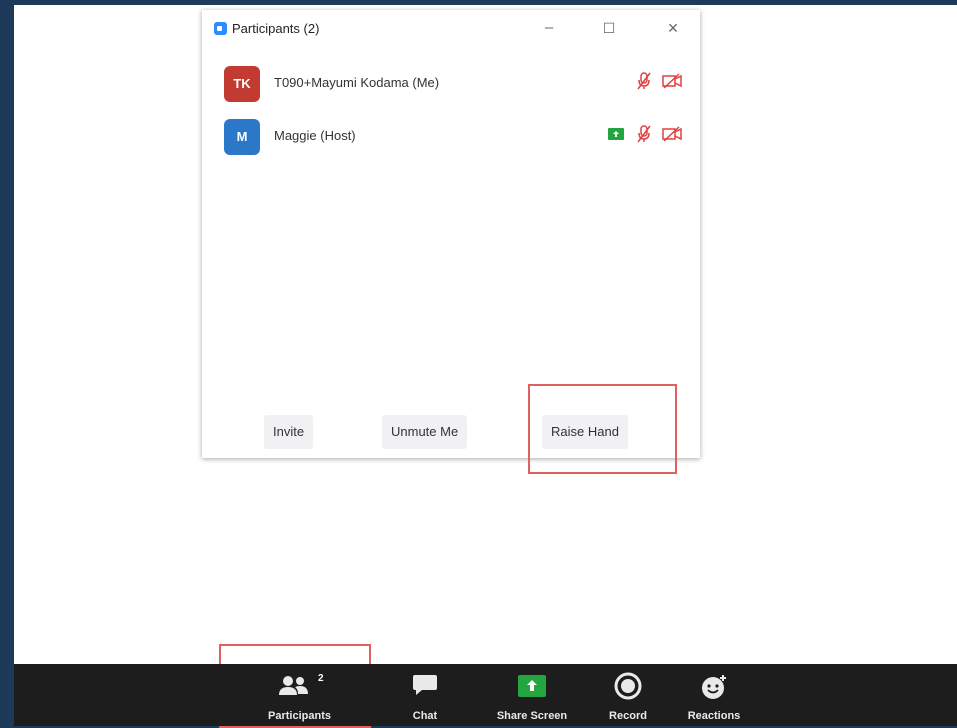  I want to click on record-icon, so click(628, 686).